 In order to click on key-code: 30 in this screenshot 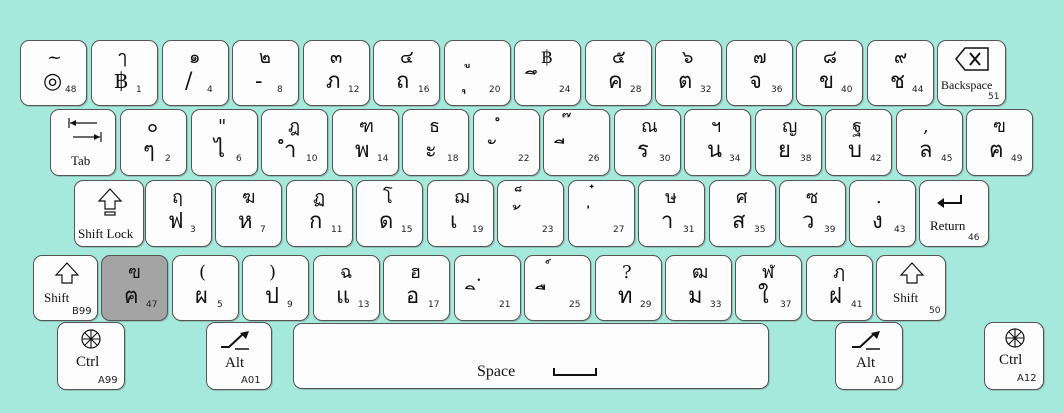, I will do `click(665, 159)`.